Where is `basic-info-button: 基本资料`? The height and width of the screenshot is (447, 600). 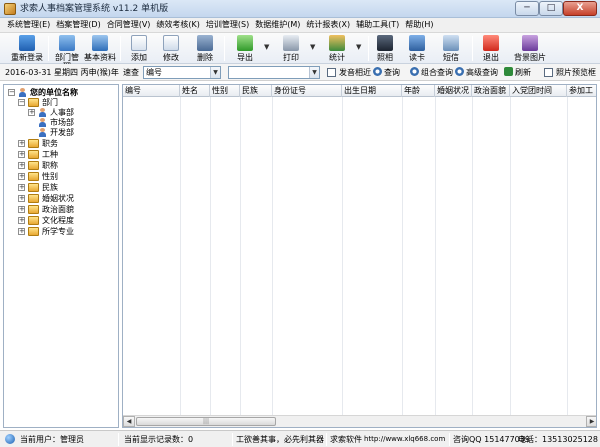 basic-info-button: 基本资料 is located at coordinates (100, 48).